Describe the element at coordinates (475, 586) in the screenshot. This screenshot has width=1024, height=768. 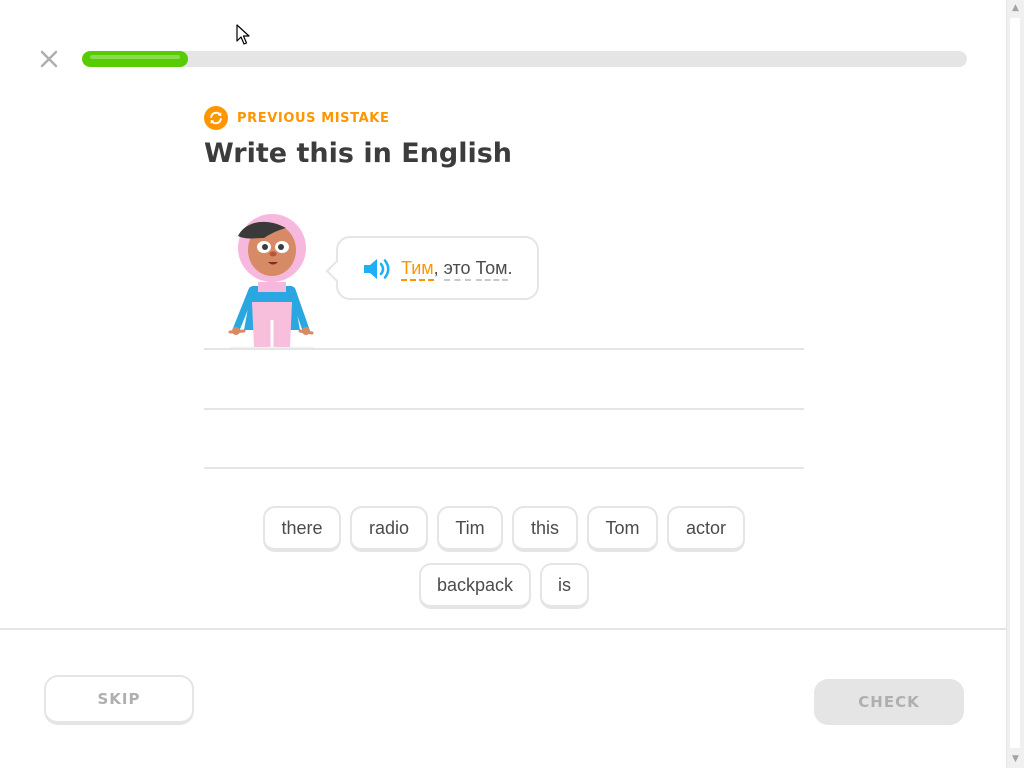
I see `word-tile: backpack` at that location.